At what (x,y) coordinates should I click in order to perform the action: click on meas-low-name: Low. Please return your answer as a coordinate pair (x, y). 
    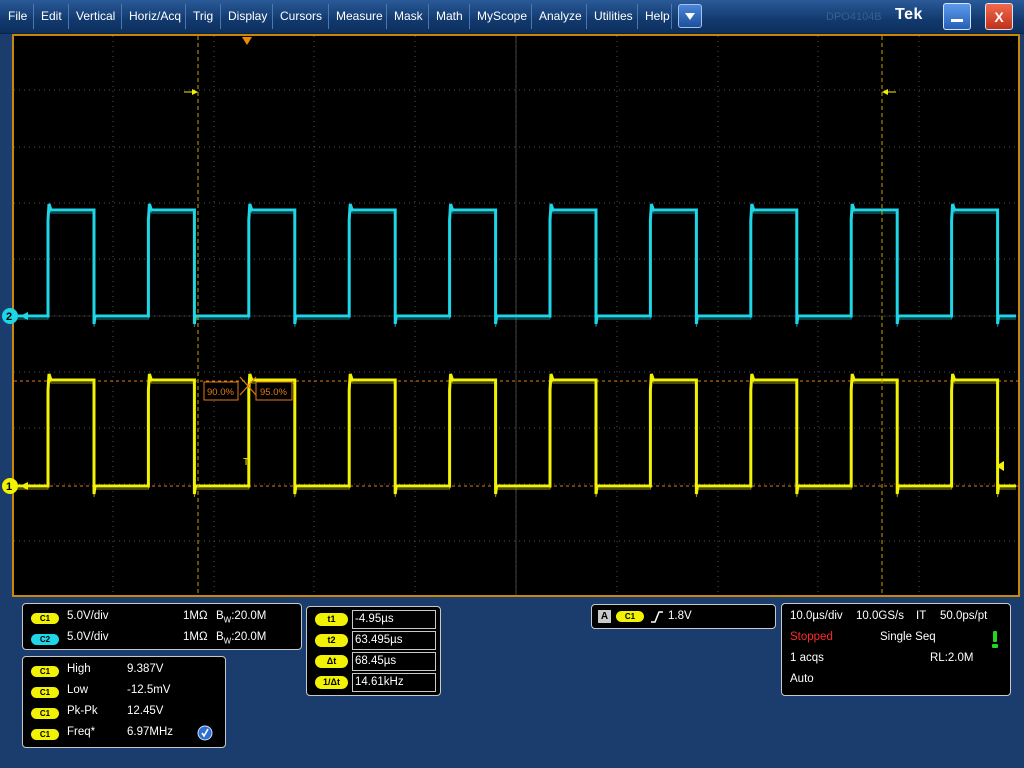
    Looking at the image, I should click on (78, 690).